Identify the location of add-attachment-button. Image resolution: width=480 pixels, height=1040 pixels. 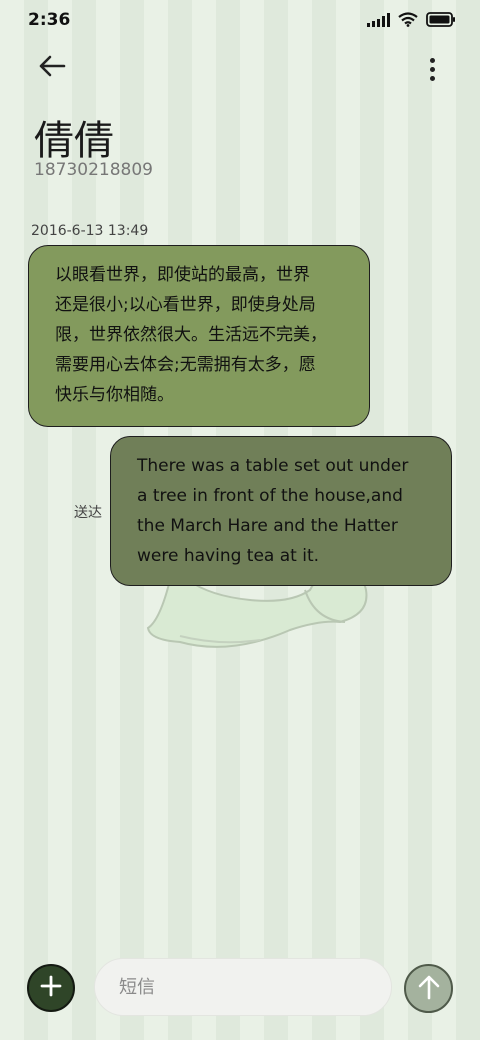
(51, 988).